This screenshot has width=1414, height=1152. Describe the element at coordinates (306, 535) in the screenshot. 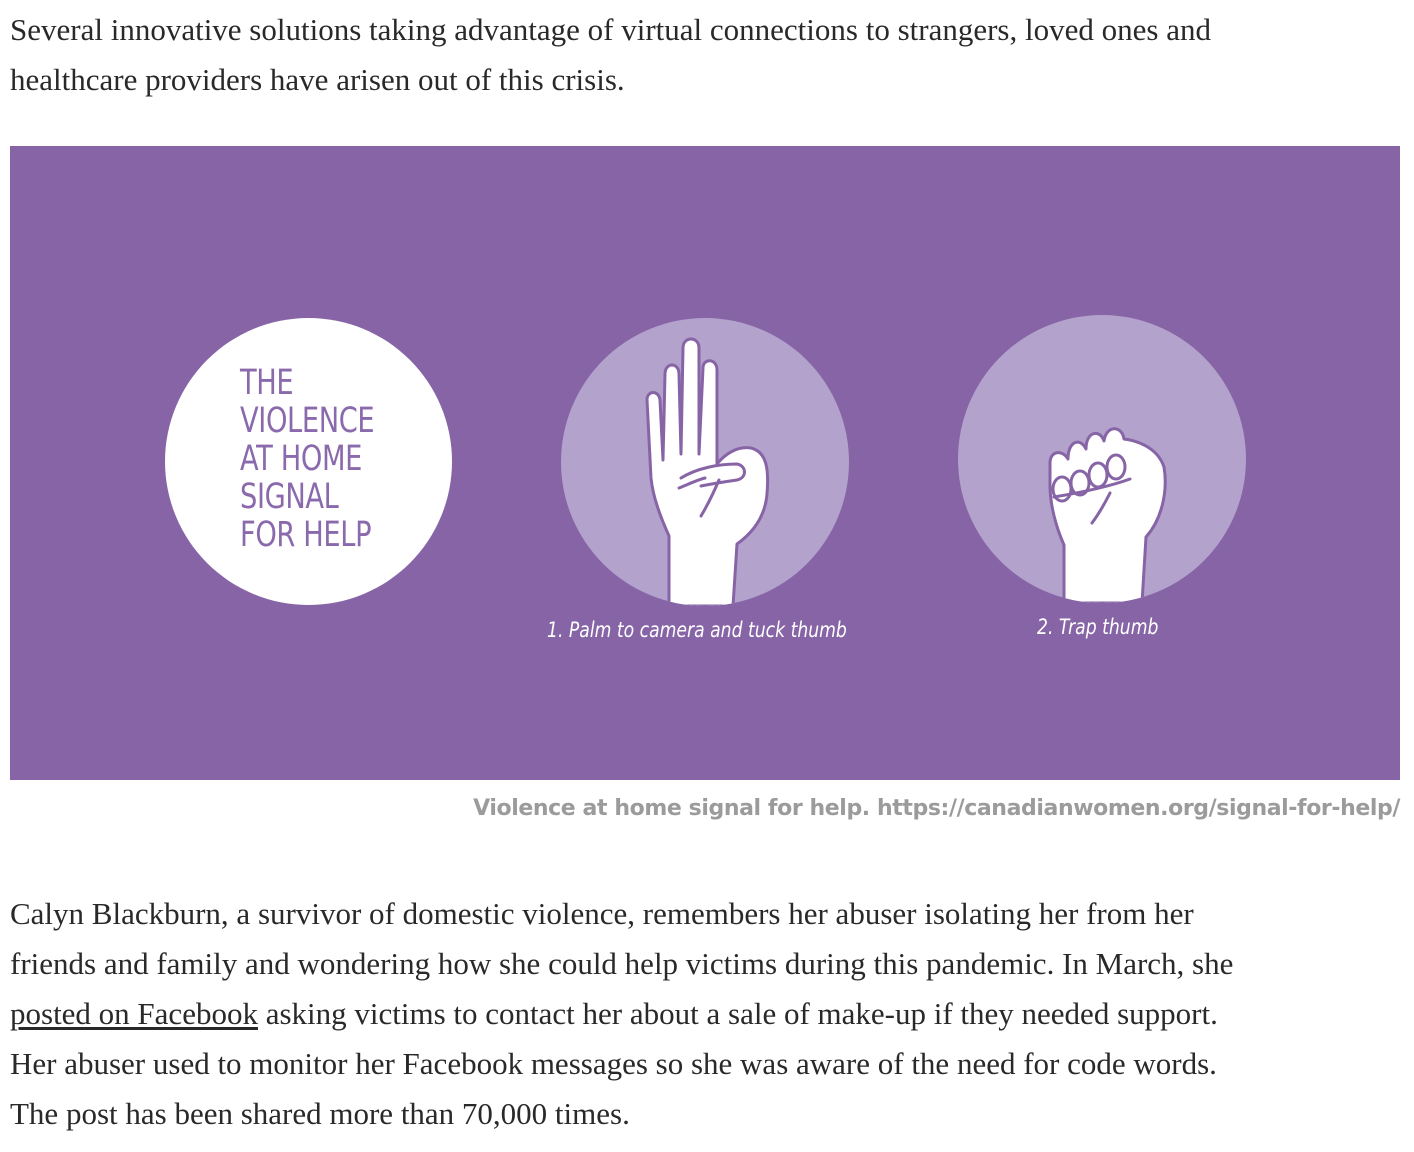

I see `figure-title-line-5: FOR HELP` at that location.